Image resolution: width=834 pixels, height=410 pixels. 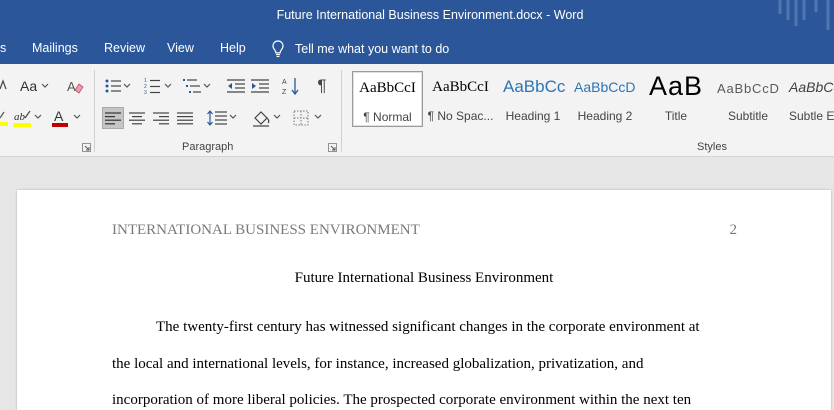 I want to click on borders-icon, so click(x=301, y=118).